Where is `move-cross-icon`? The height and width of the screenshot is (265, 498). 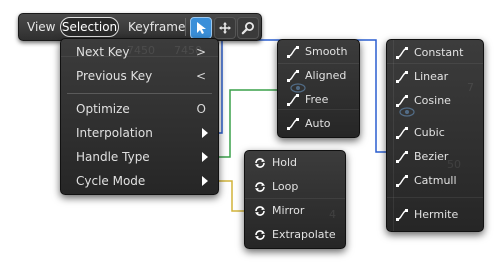
move-cross-icon is located at coordinates (225, 28).